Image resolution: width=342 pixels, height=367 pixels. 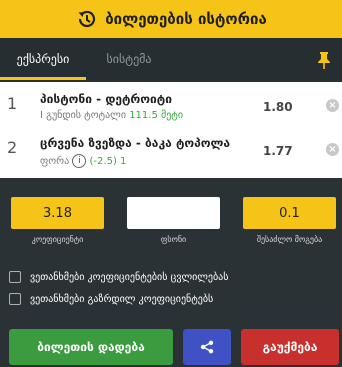 I want to click on coefficient-value: 3.18, so click(x=57, y=213).